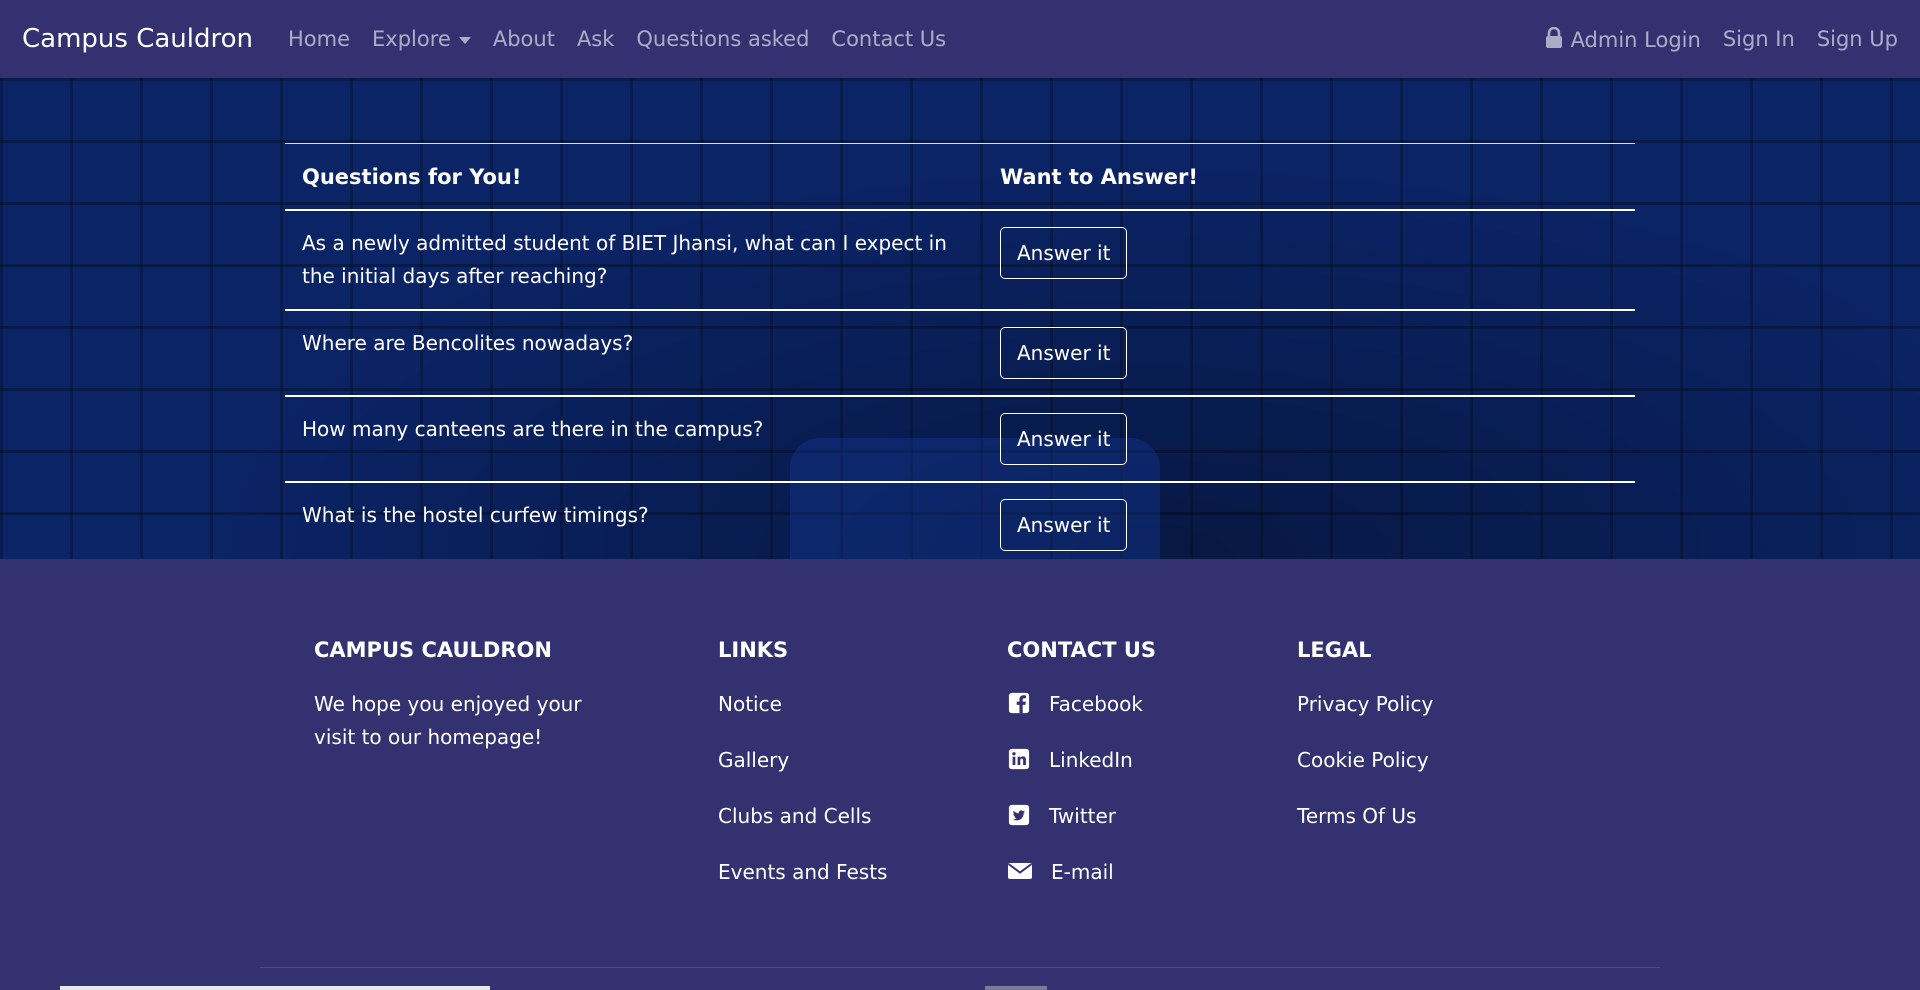  Describe the element at coordinates (960, 354) in the screenshot. I see `table-row: Where are Bencolites nowadays? Answer it` at that location.